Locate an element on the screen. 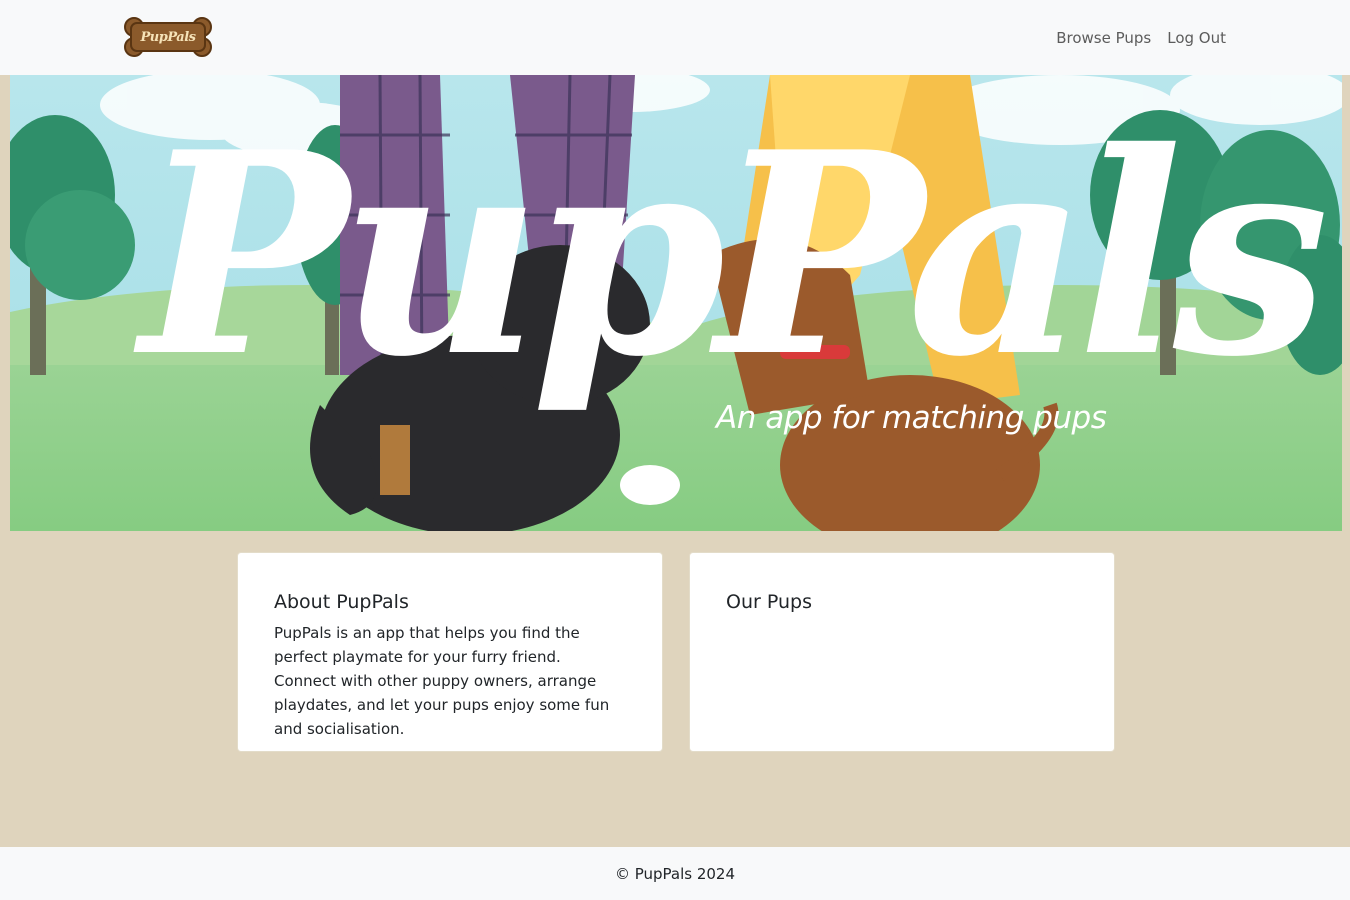 This screenshot has width=1350, height=900. nav-links: Browse Pups Log Out is located at coordinates (1141, 38).